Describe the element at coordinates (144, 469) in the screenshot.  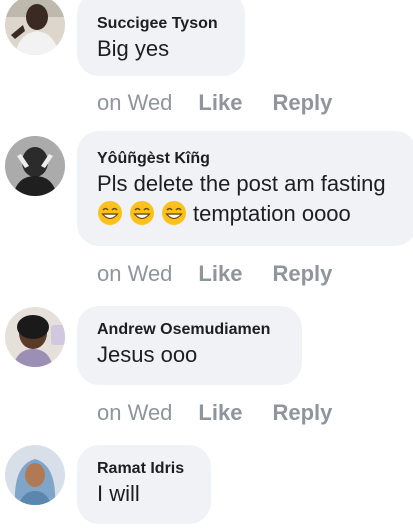
I see `comment-author: Ramat Idris` at that location.